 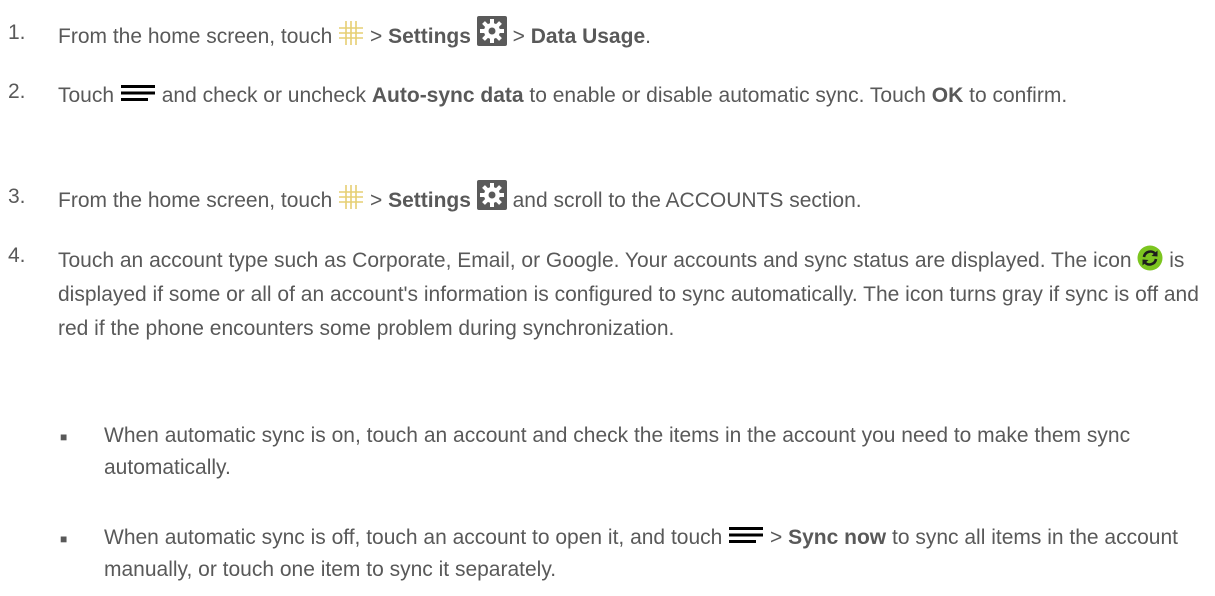 What do you see at coordinates (947, 95) in the screenshot?
I see `ok-label: OK` at bounding box center [947, 95].